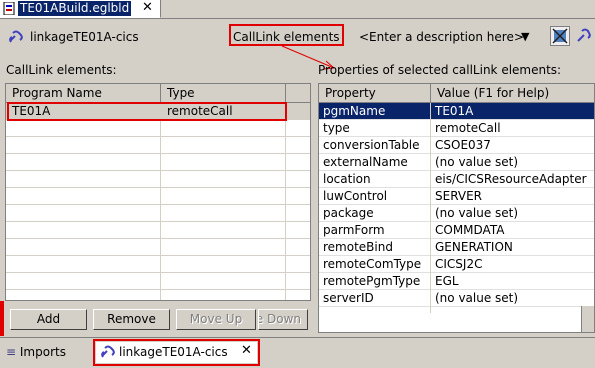 The width and height of the screenshot is (595, 368). Describe the element at coordinates (42, 352) in the screenshot. I see `imports-label: Imports` at that location.